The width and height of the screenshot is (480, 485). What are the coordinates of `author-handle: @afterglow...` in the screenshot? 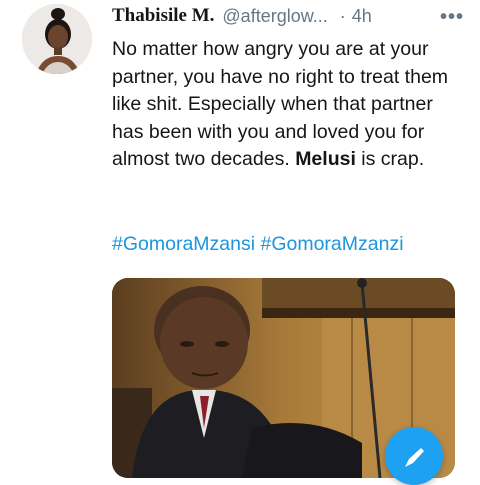 It's located at (274, 16).